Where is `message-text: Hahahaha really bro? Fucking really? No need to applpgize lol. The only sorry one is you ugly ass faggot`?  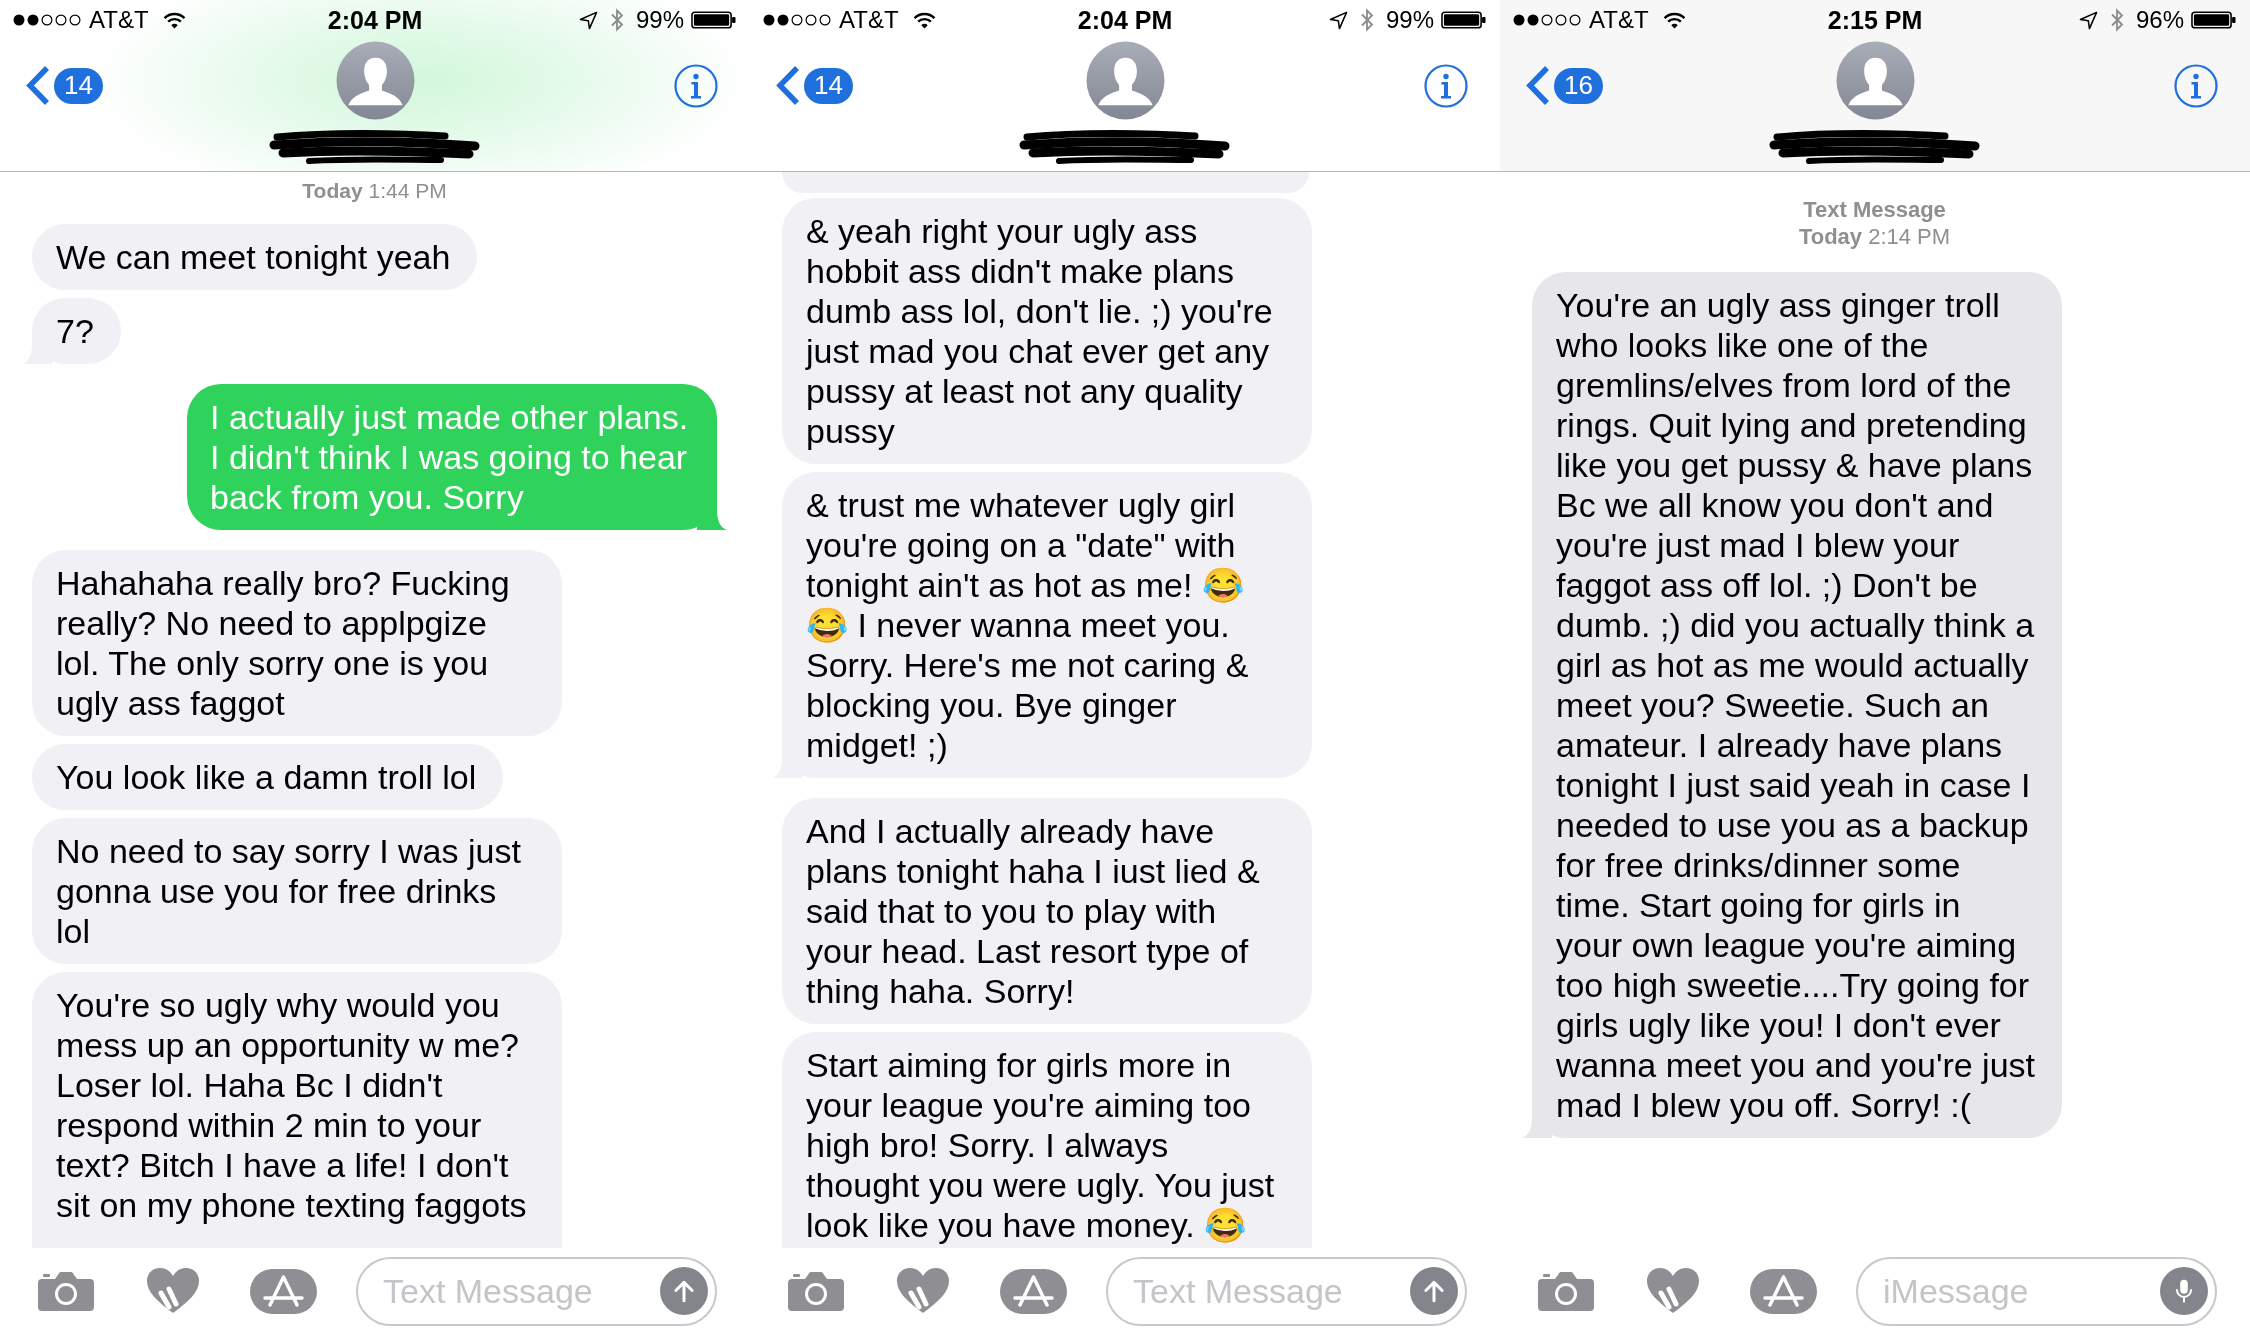 message-text: Hahahaha really bro? Fucking really? No need to applpgize lol. The only sorry one is you ugly ass faggot is located at coordinates (283, 643).